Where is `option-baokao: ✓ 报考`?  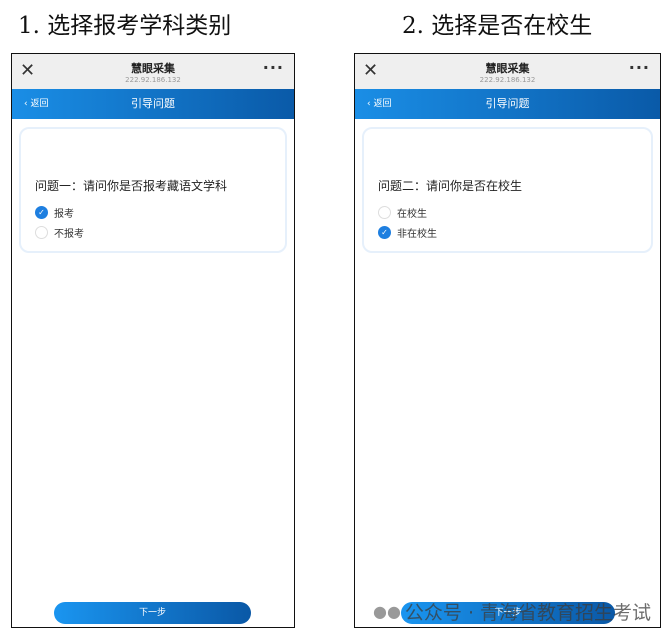 option-baokao: ✓ 报考 is located at coordinates (54, 212).